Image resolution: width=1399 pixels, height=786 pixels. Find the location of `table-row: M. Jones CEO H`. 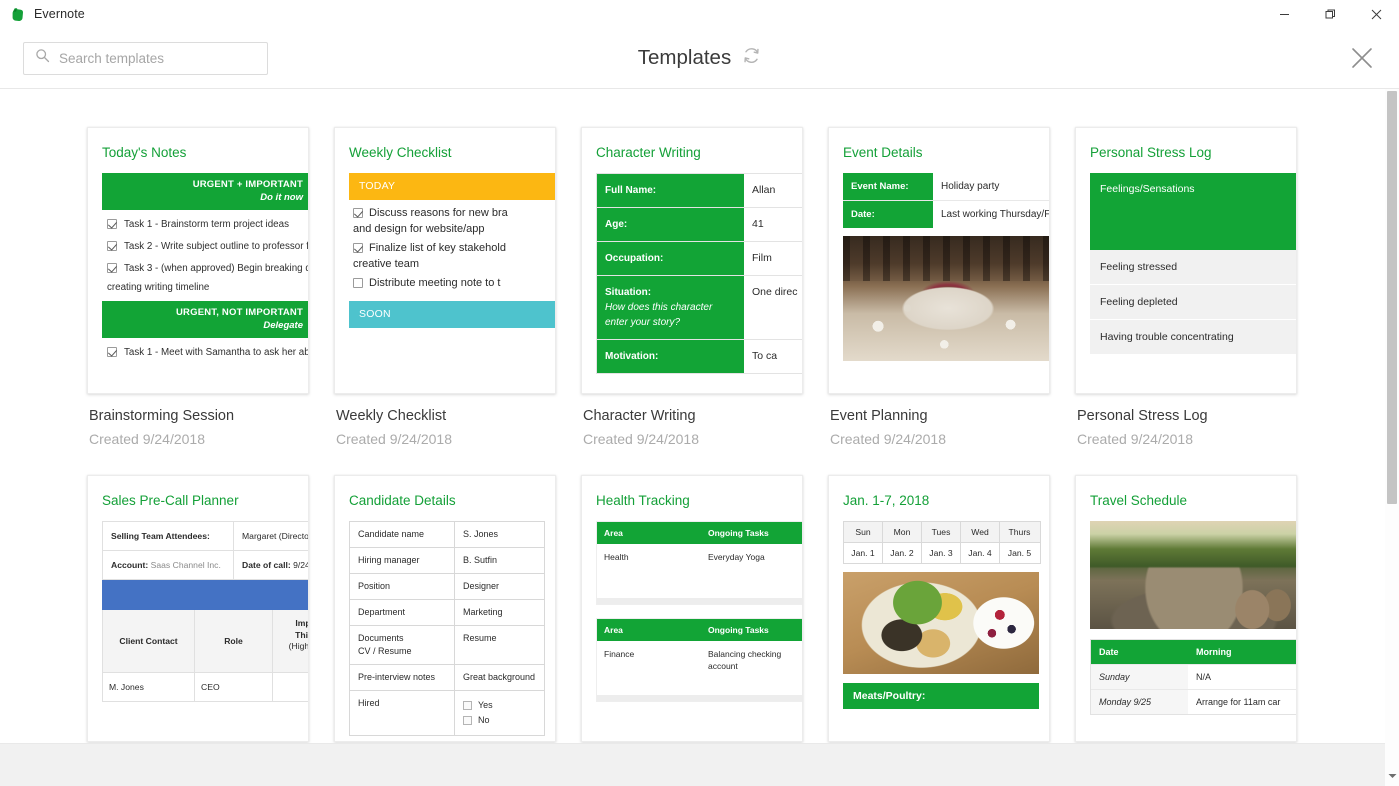

table-row: M. Jones CEO H is located at coordinates (205, 687).